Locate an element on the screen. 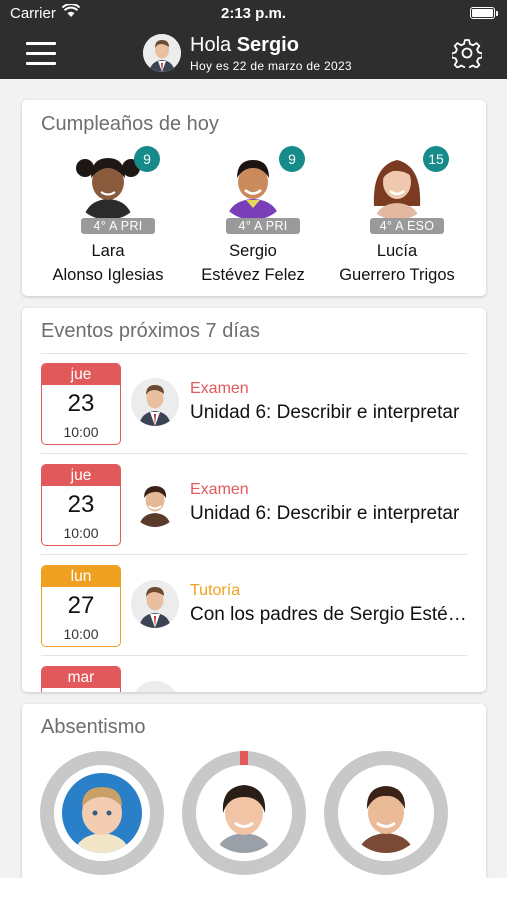 This screenshot has width=507, height=900. battery-tip is located at coordinates (497, 13).